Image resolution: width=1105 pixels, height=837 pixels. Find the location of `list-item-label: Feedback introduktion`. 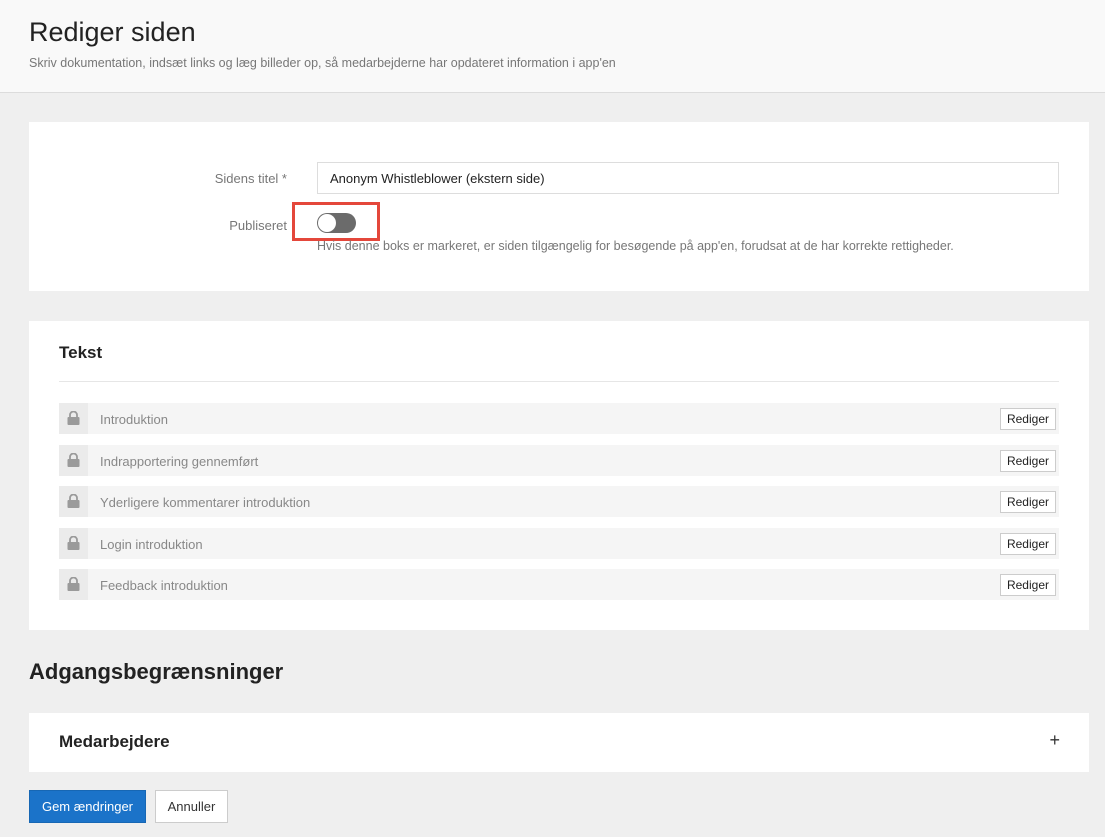

list-item-label: Feedback introduktion is located at coordinates (164, 585).